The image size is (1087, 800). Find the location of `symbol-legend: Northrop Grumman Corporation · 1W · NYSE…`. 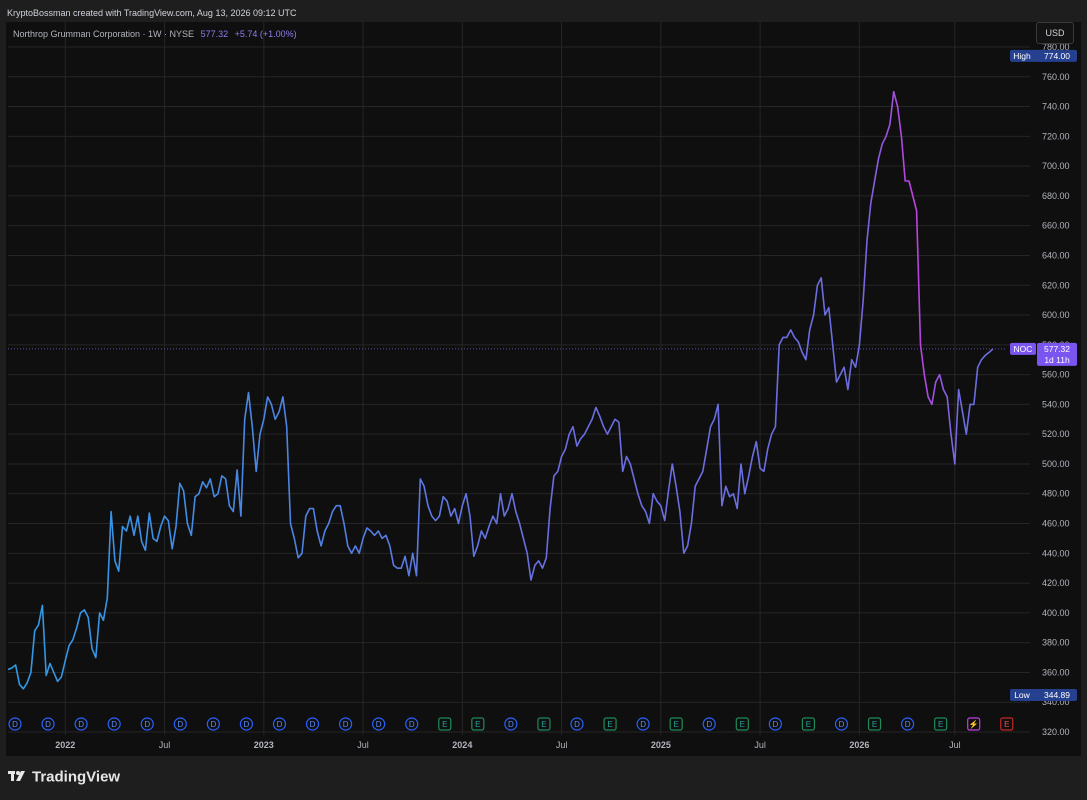

symbol-legend: Northrop Grumman Corporation · 1W · NYSE… is located at coordinates (155, 34).